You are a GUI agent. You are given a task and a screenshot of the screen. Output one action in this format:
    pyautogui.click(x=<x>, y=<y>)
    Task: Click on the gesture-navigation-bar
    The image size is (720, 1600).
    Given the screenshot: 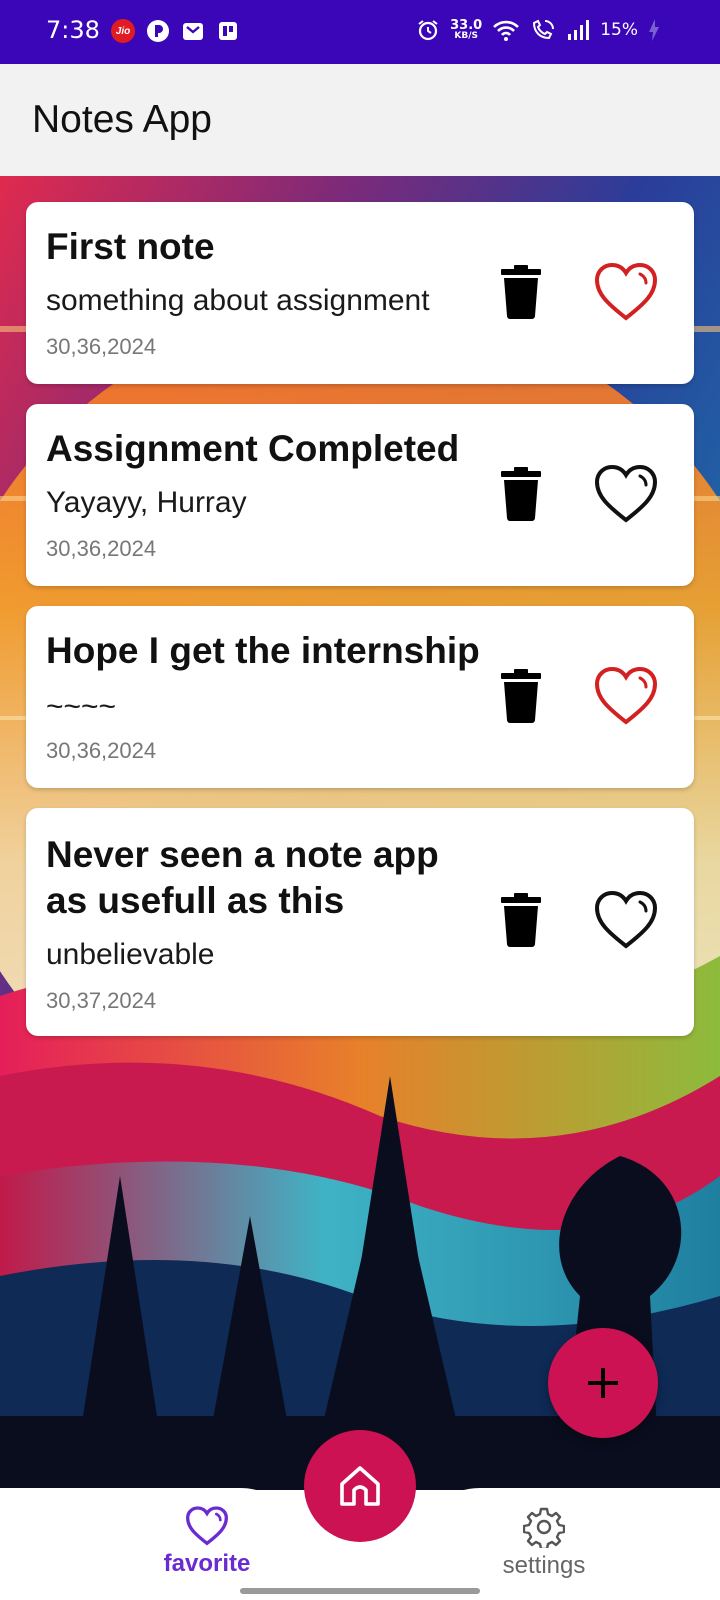 What is the action you would take?
    pyautogui.click(x=360, y=1591)
    